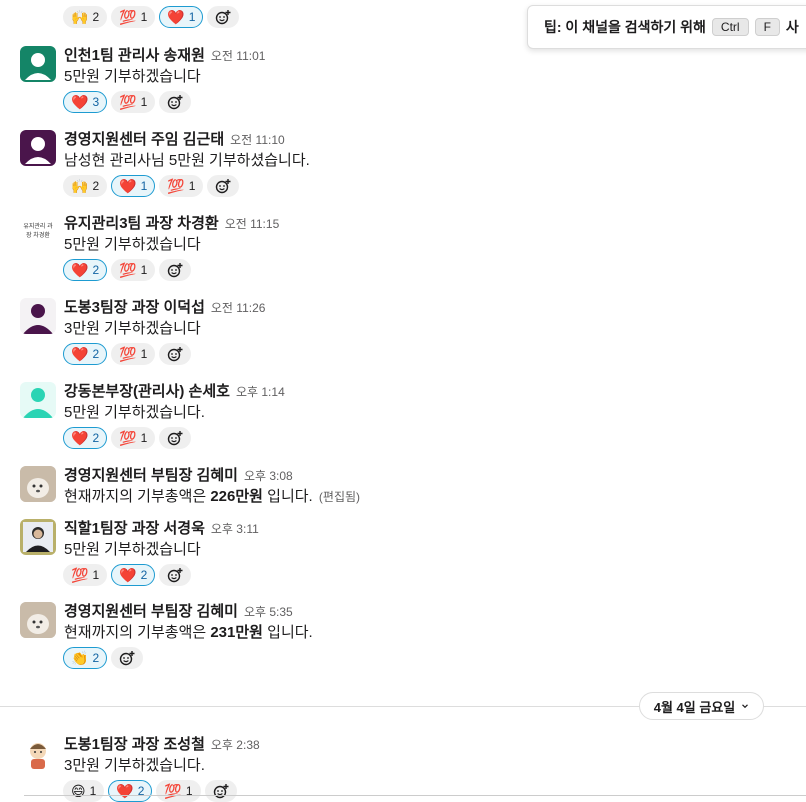  What do you see at coordinates (235, 745) in the screenshot?
I see `timestamp: 오후 2:38` at bounding box center [235, 745].